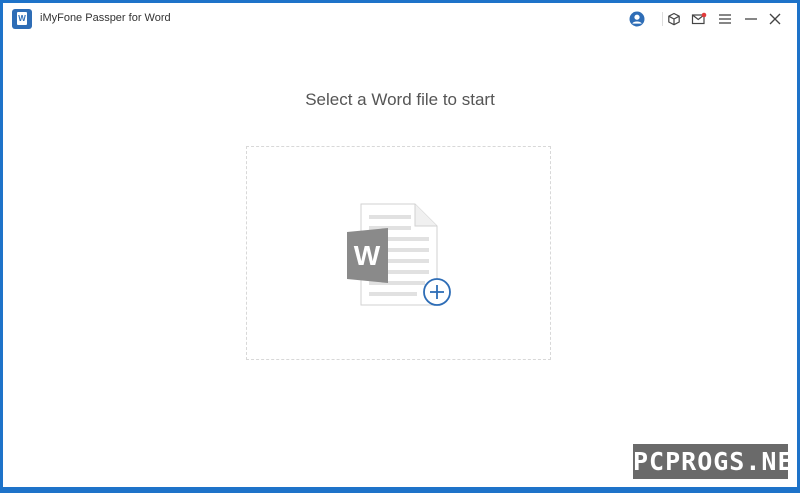  I want to click on page-title: Select a Word file to start, so click(400, 99).